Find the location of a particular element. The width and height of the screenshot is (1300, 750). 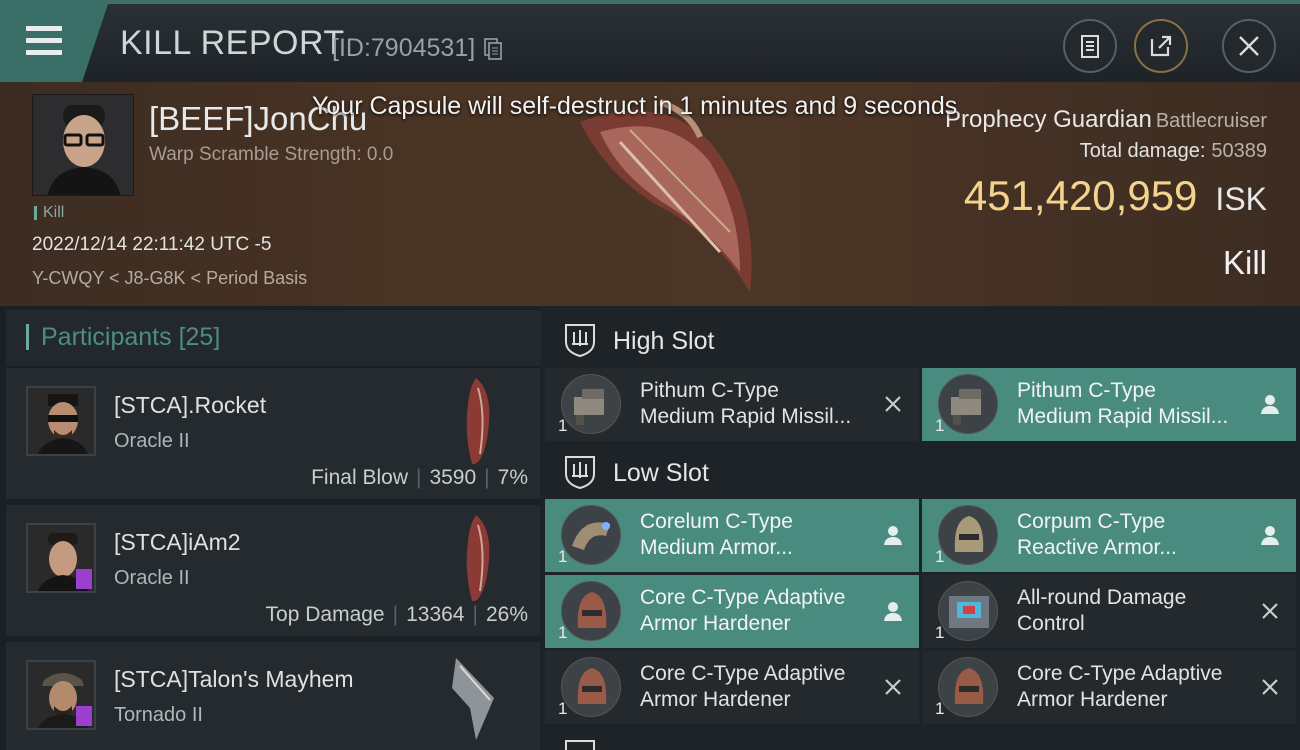

participants-header: Participants [25] is located at coordinates (273, 338).